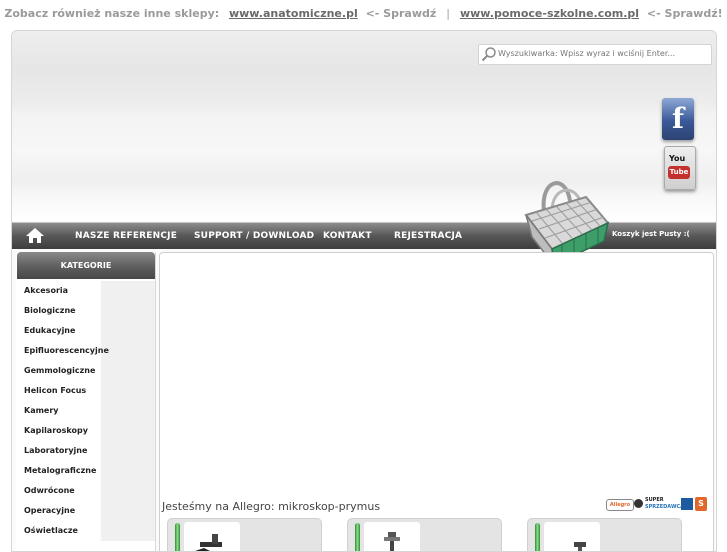 The image size is (727, 552). What do you see at coordinates (687, 504) in the screenshot?
I see `package-icon` at bounding box center [687, 504].